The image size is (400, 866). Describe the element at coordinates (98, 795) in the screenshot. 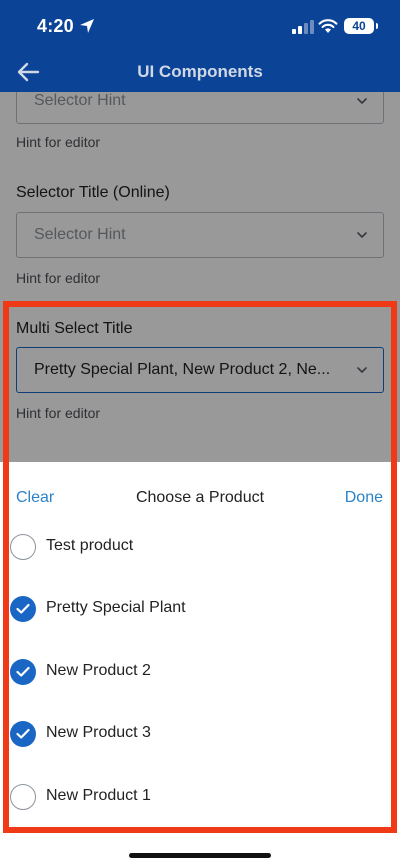

I see `option-label: New Product 1` at that location.